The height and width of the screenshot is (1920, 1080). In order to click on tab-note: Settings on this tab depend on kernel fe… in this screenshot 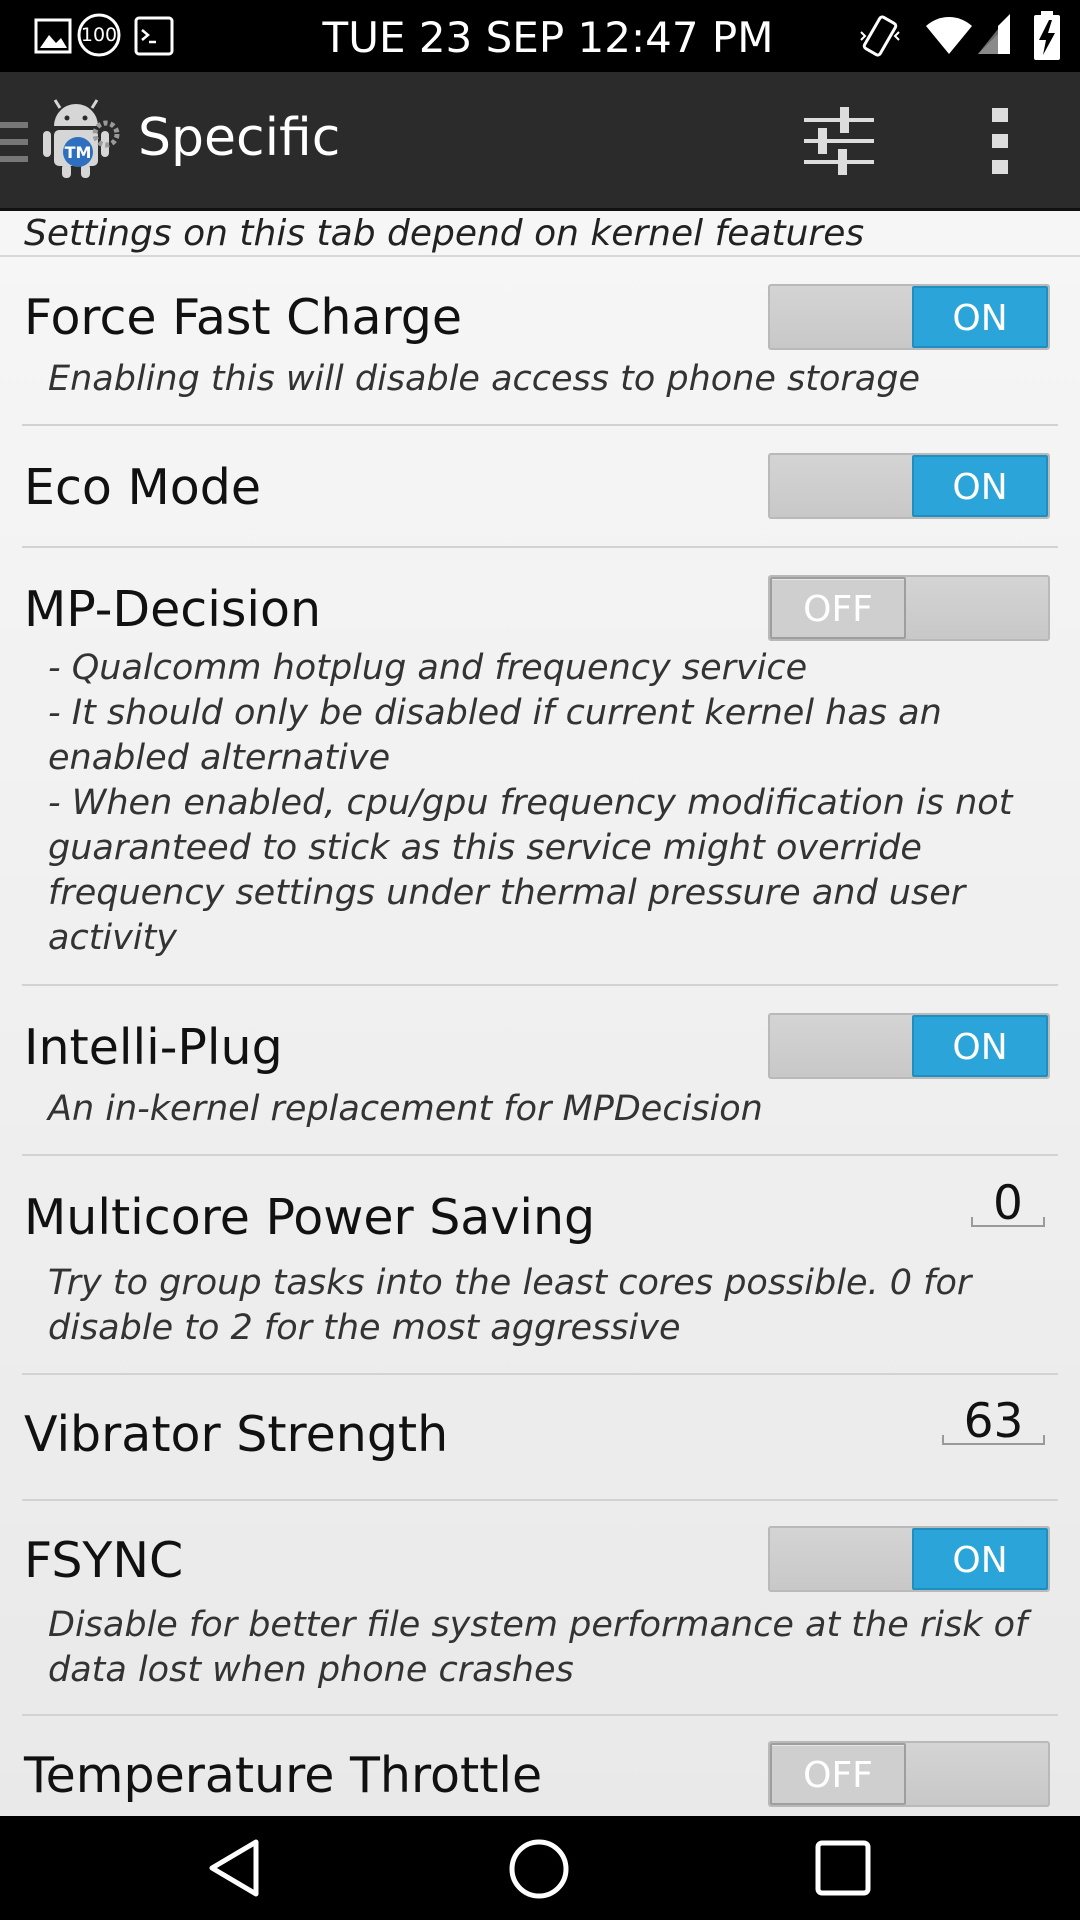, I will do `click(444, 233)`.